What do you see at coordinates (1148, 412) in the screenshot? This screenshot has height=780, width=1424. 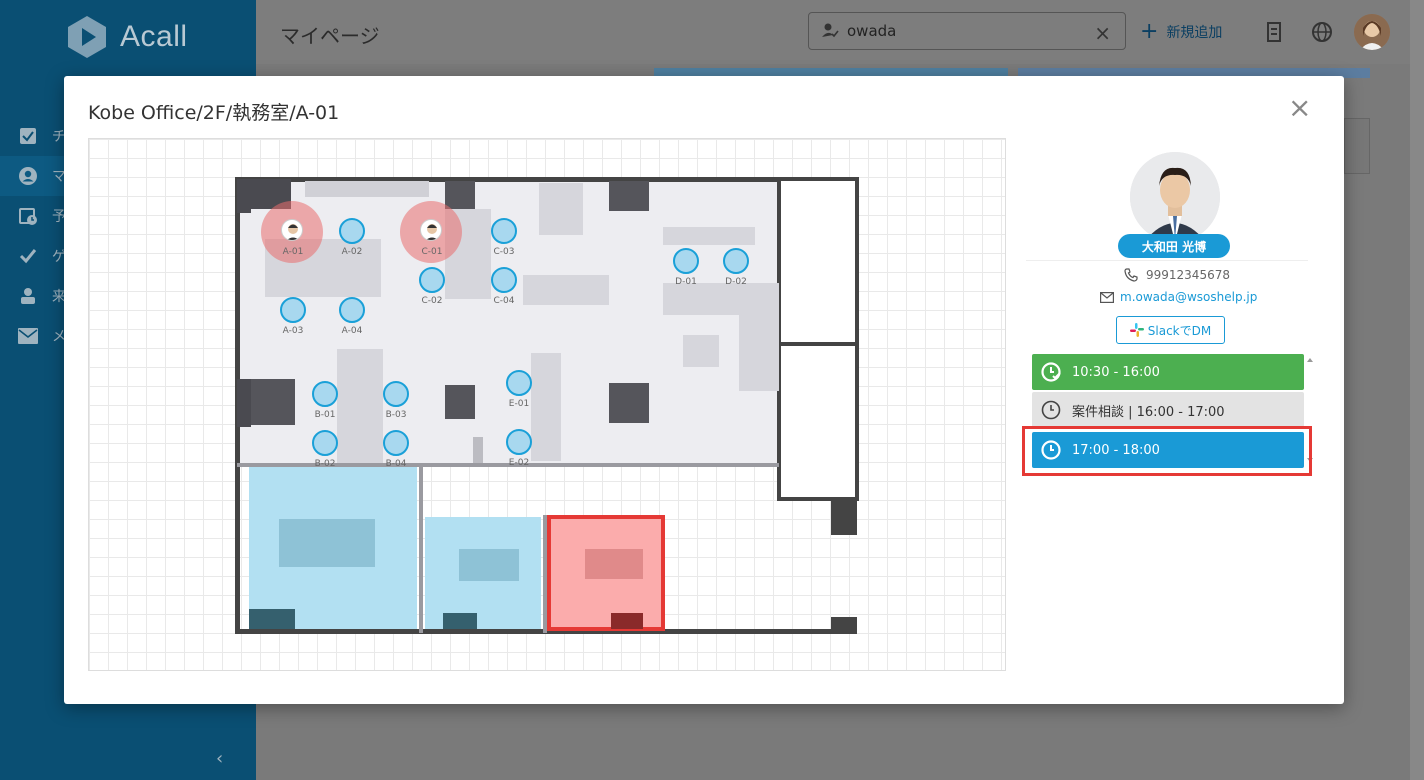 I see `schedule-time: 案件相談 | 16:00 - 17:00` at bounding box center [1148, 412].